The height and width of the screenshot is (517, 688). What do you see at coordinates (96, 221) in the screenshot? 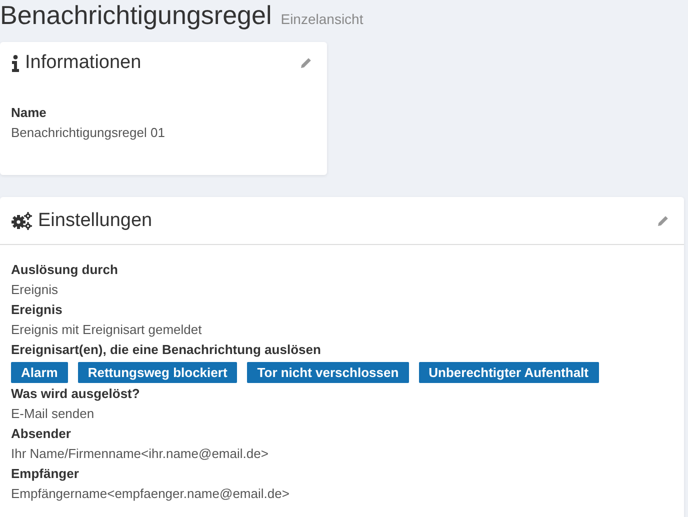
I see `card-title: Einstellungen` at bounding box center [96, 221].